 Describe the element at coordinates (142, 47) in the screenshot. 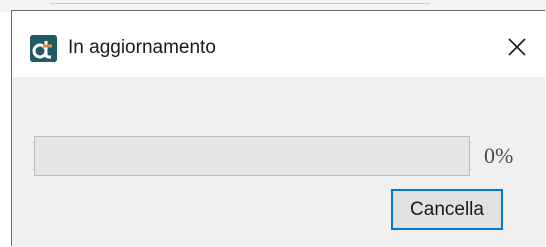

I see `window-title: In aggiornamento` at that location.